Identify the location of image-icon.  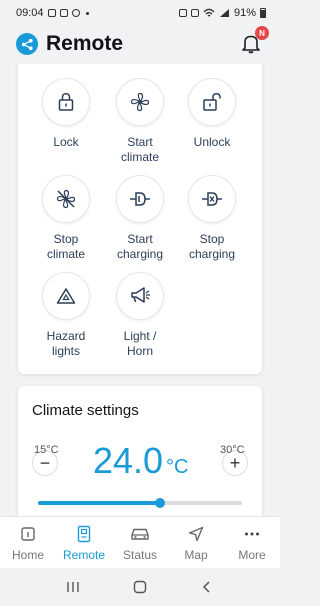
(63, 13).